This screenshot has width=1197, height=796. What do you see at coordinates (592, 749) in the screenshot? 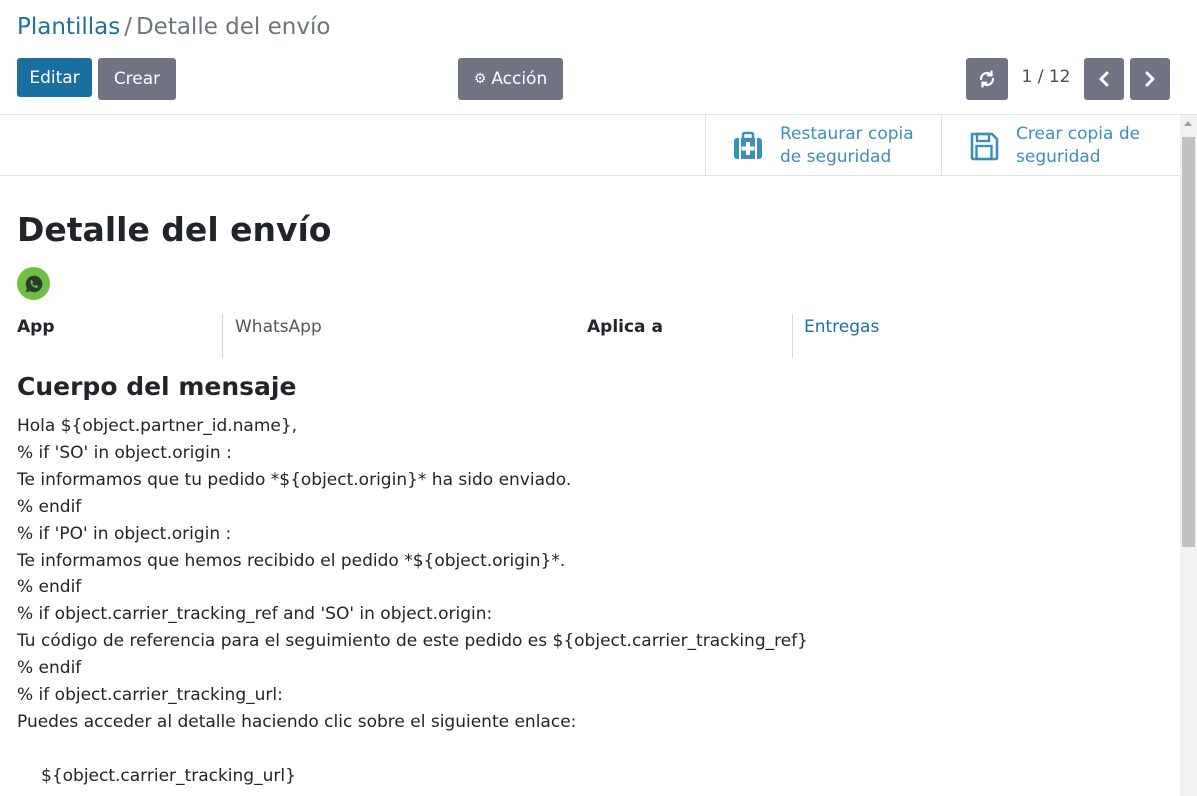
I see `message-body-line` at bounding box center [592, 749].